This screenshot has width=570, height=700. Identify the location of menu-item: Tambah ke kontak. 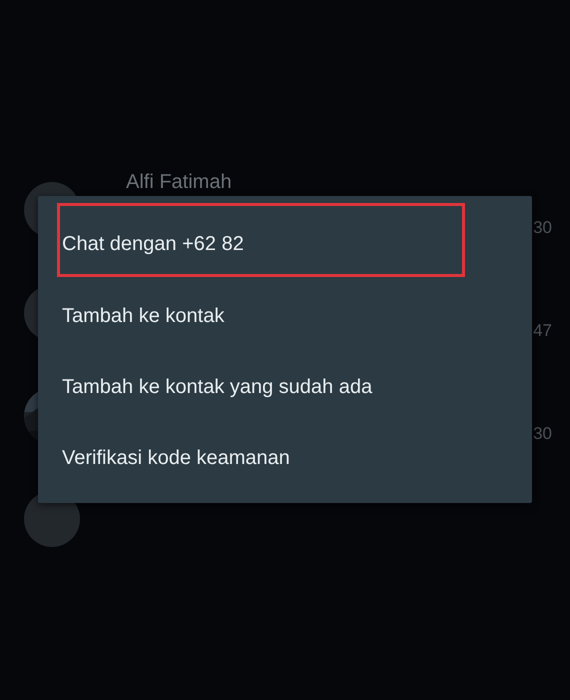
(249, 312).